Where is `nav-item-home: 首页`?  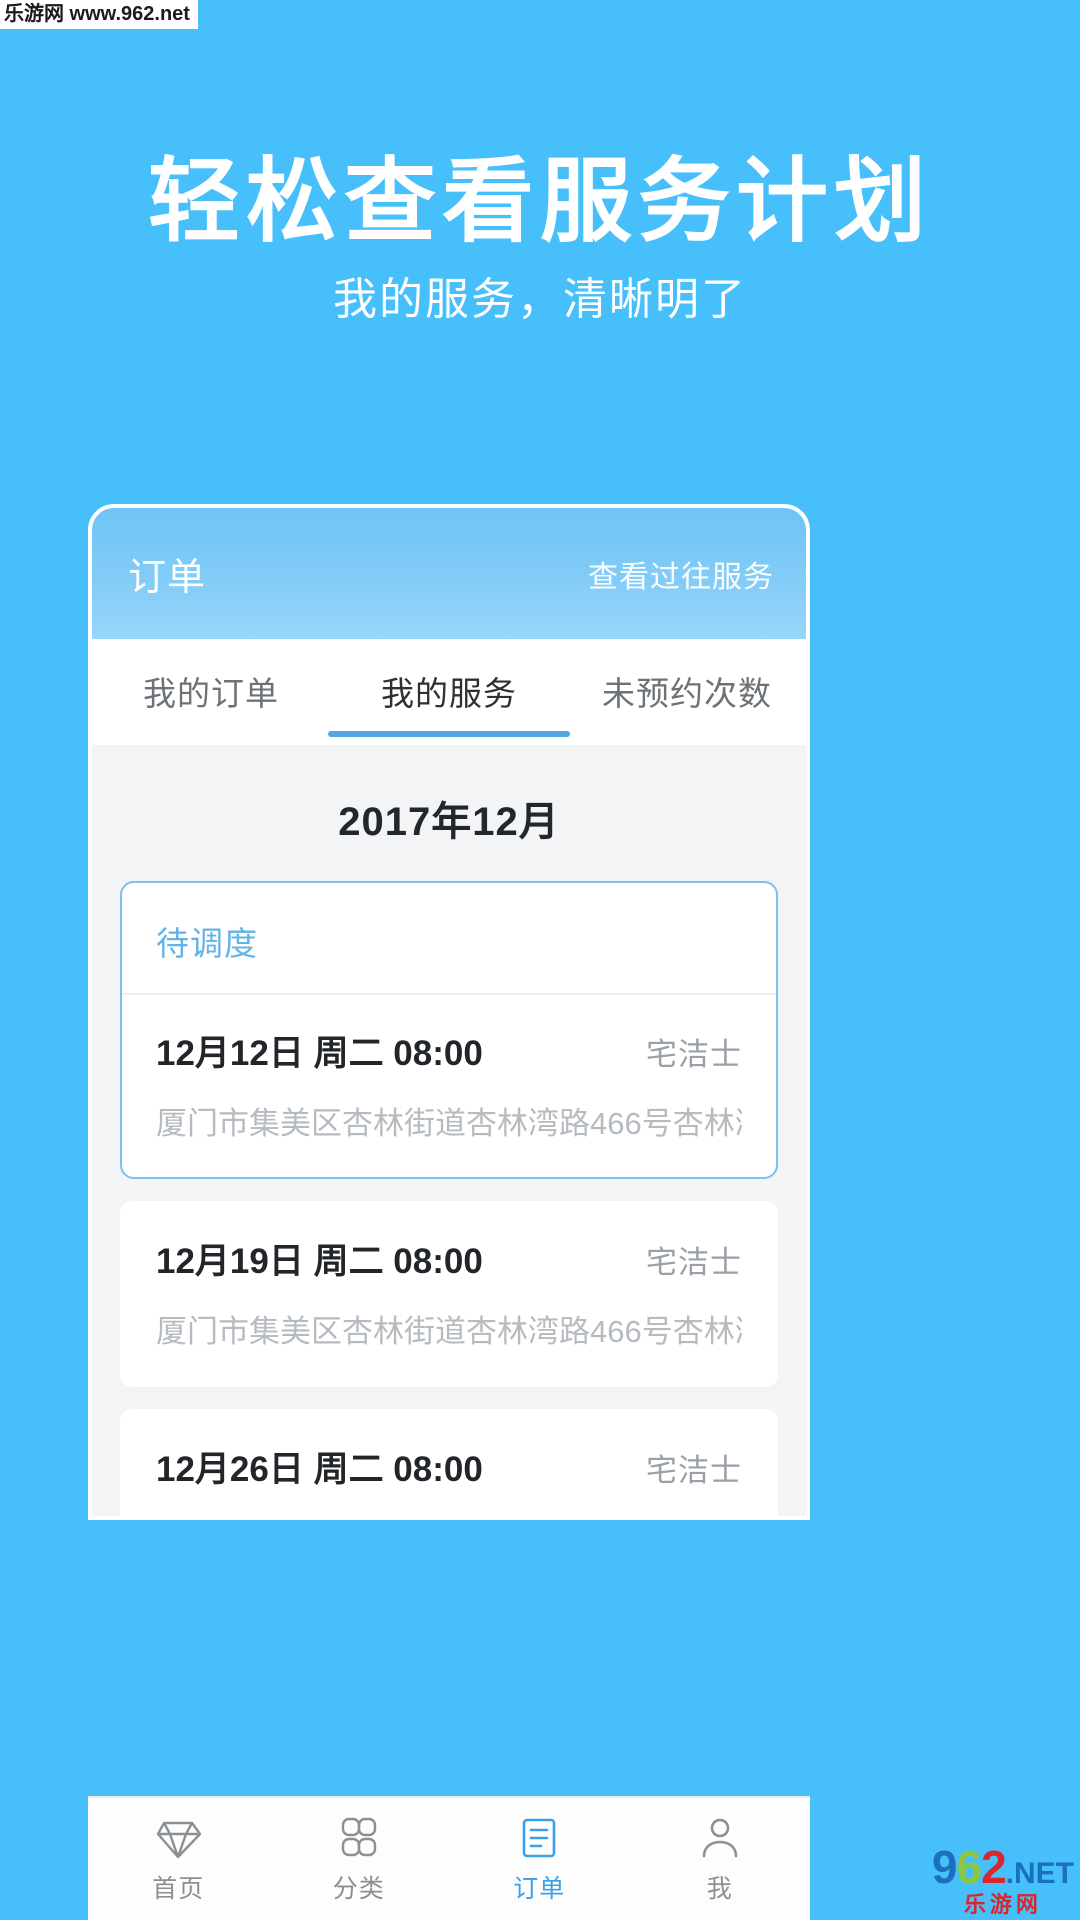 nav-item-home: 首页 is located at coordinates (178, 1859).